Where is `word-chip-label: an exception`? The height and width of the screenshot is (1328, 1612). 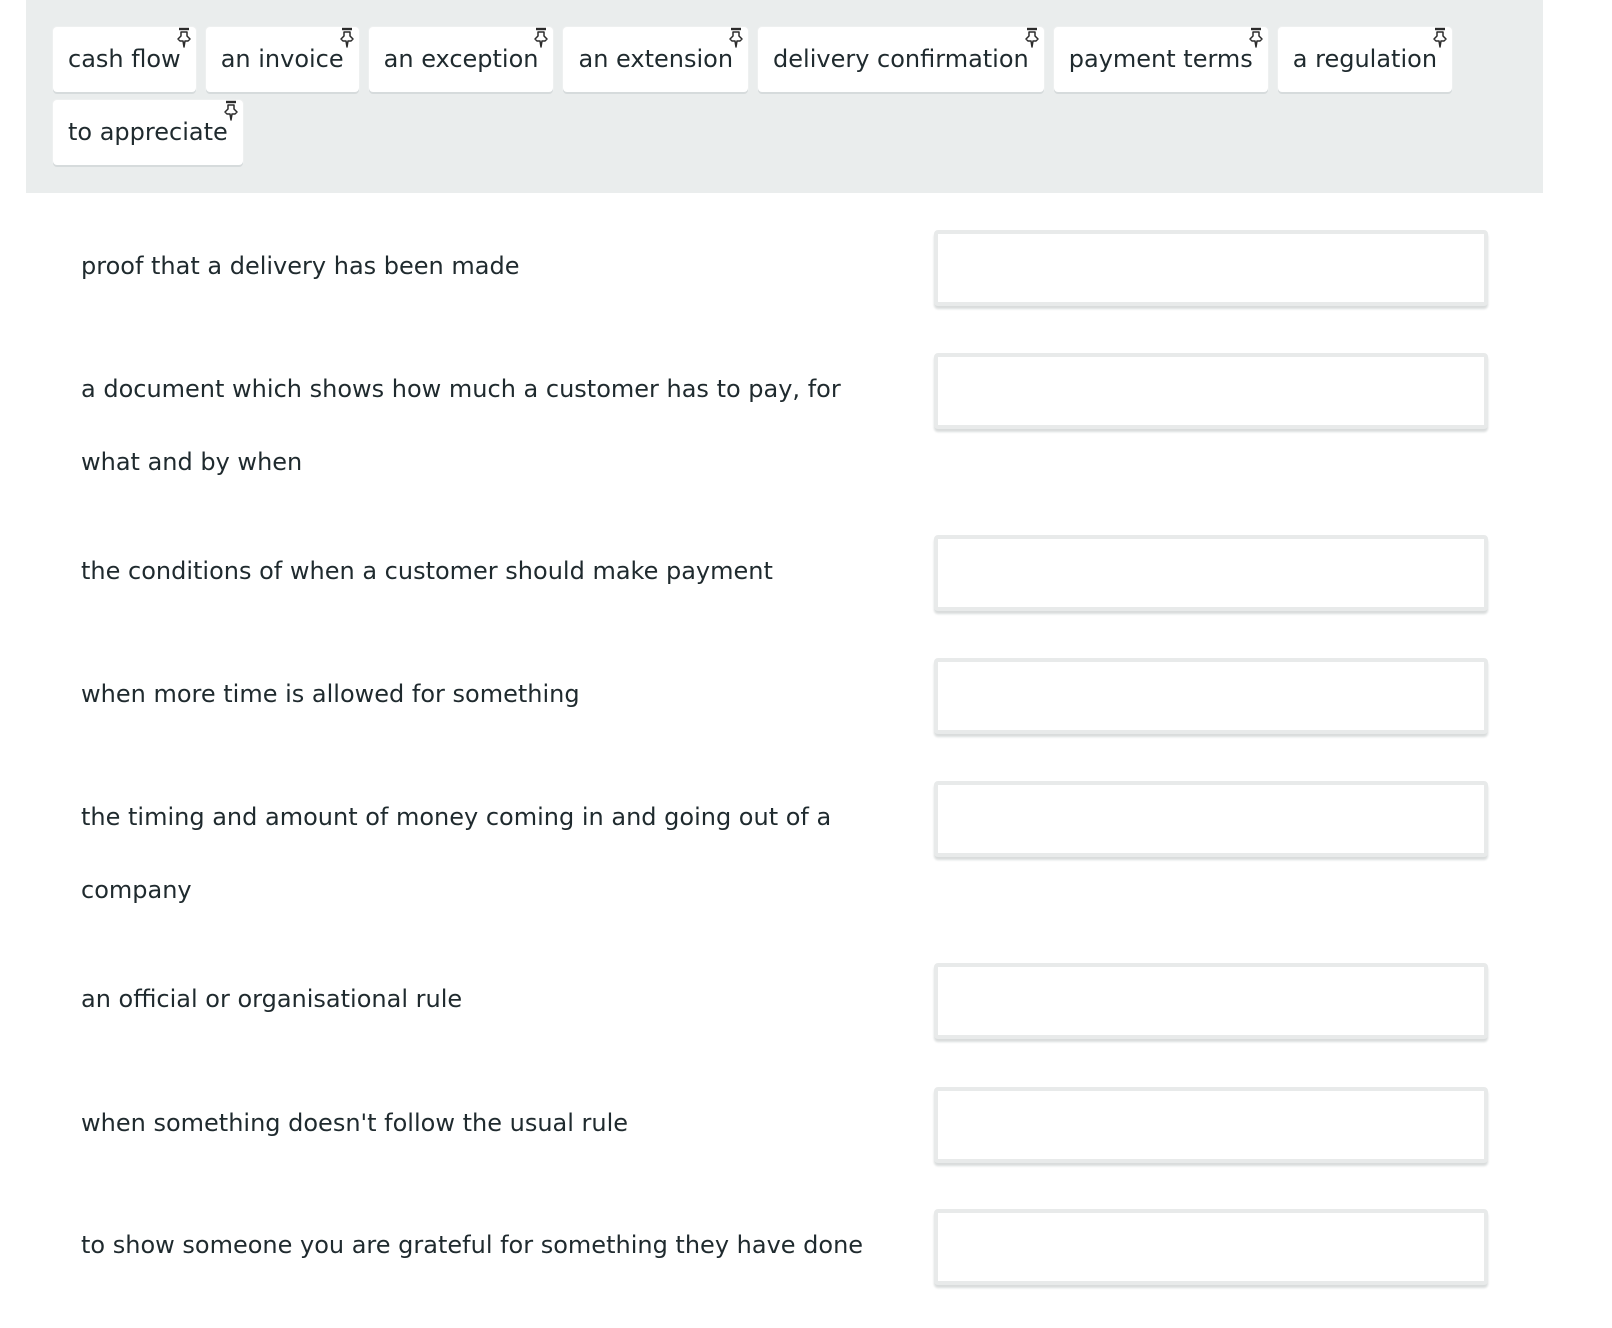
word-chip-label: an exception is located at coordinates (461, 59).